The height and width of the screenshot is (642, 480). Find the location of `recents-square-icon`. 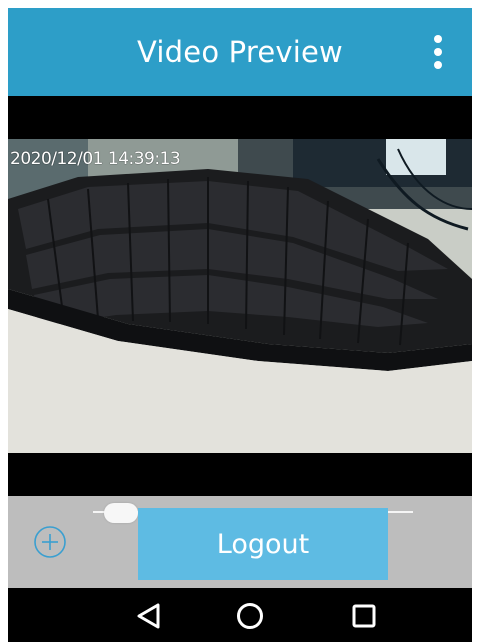

recents-square-icon is located at coordinates (364, 616).